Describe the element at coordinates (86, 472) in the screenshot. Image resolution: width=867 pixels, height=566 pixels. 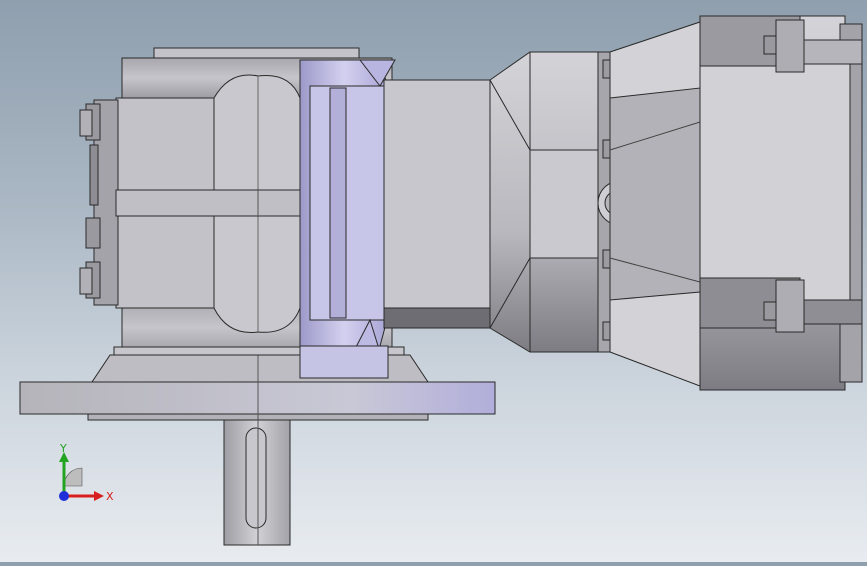
I see `coordinate-triad: Y X` at that location.